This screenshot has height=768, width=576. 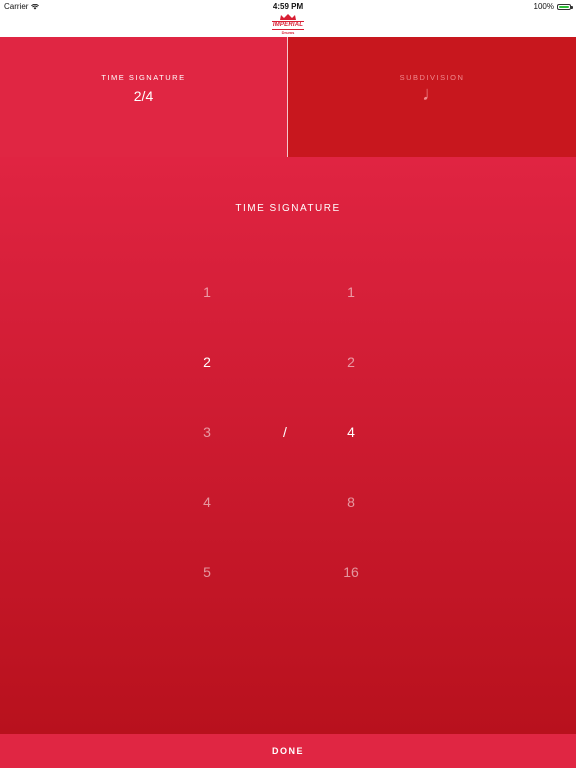 I want to click on numerator-option: 3, so click(x=207, y=459).